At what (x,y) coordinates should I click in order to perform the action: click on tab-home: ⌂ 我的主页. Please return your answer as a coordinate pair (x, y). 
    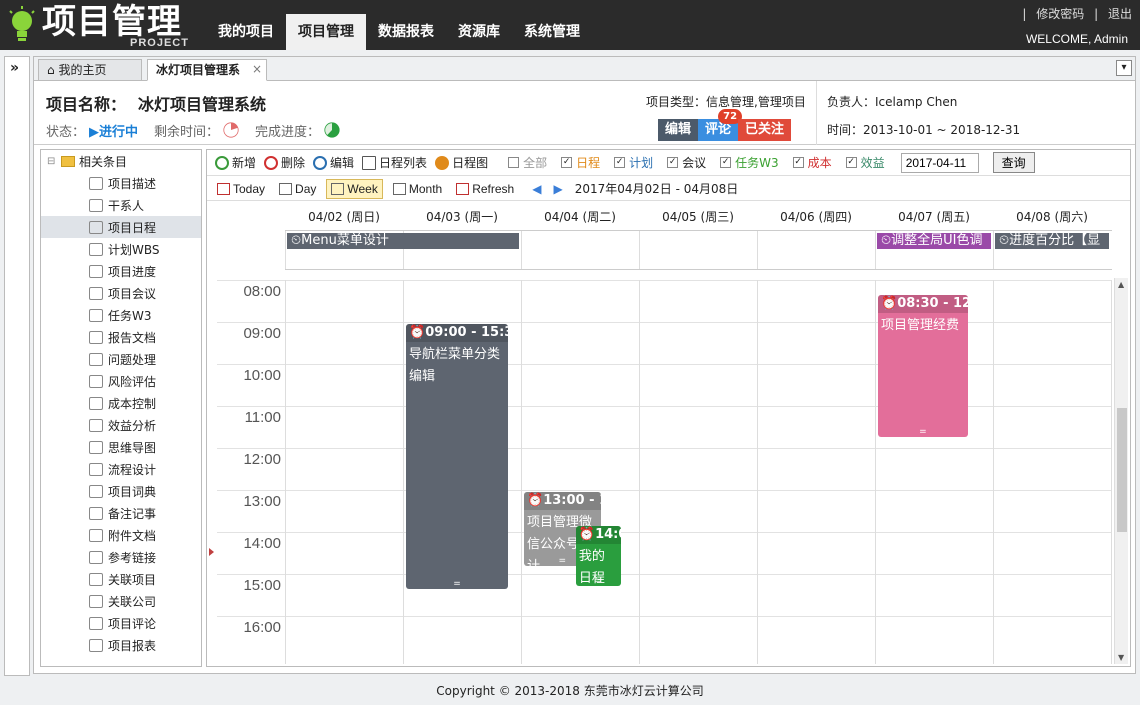
    Looking at the image, I should click on (90, 70).